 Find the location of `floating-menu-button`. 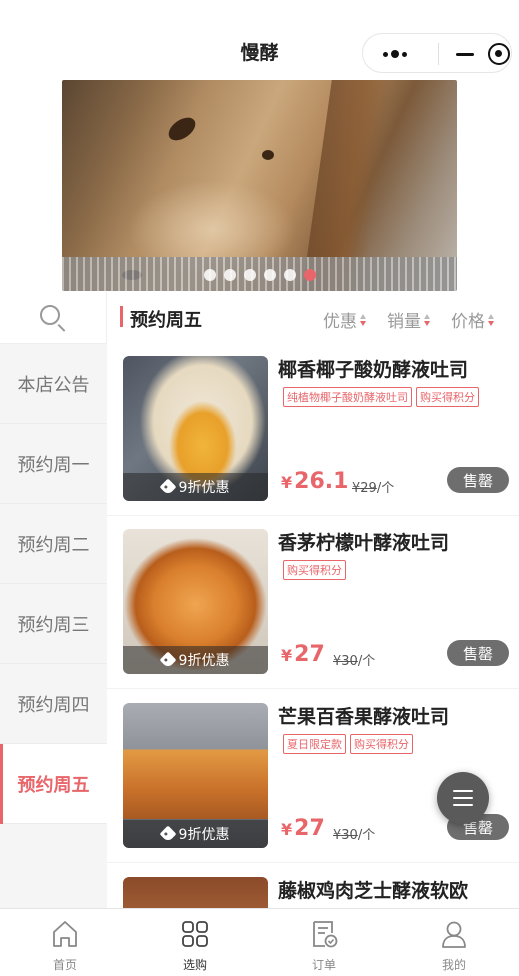

floating-menu-button is located at coordinates (463, 798).